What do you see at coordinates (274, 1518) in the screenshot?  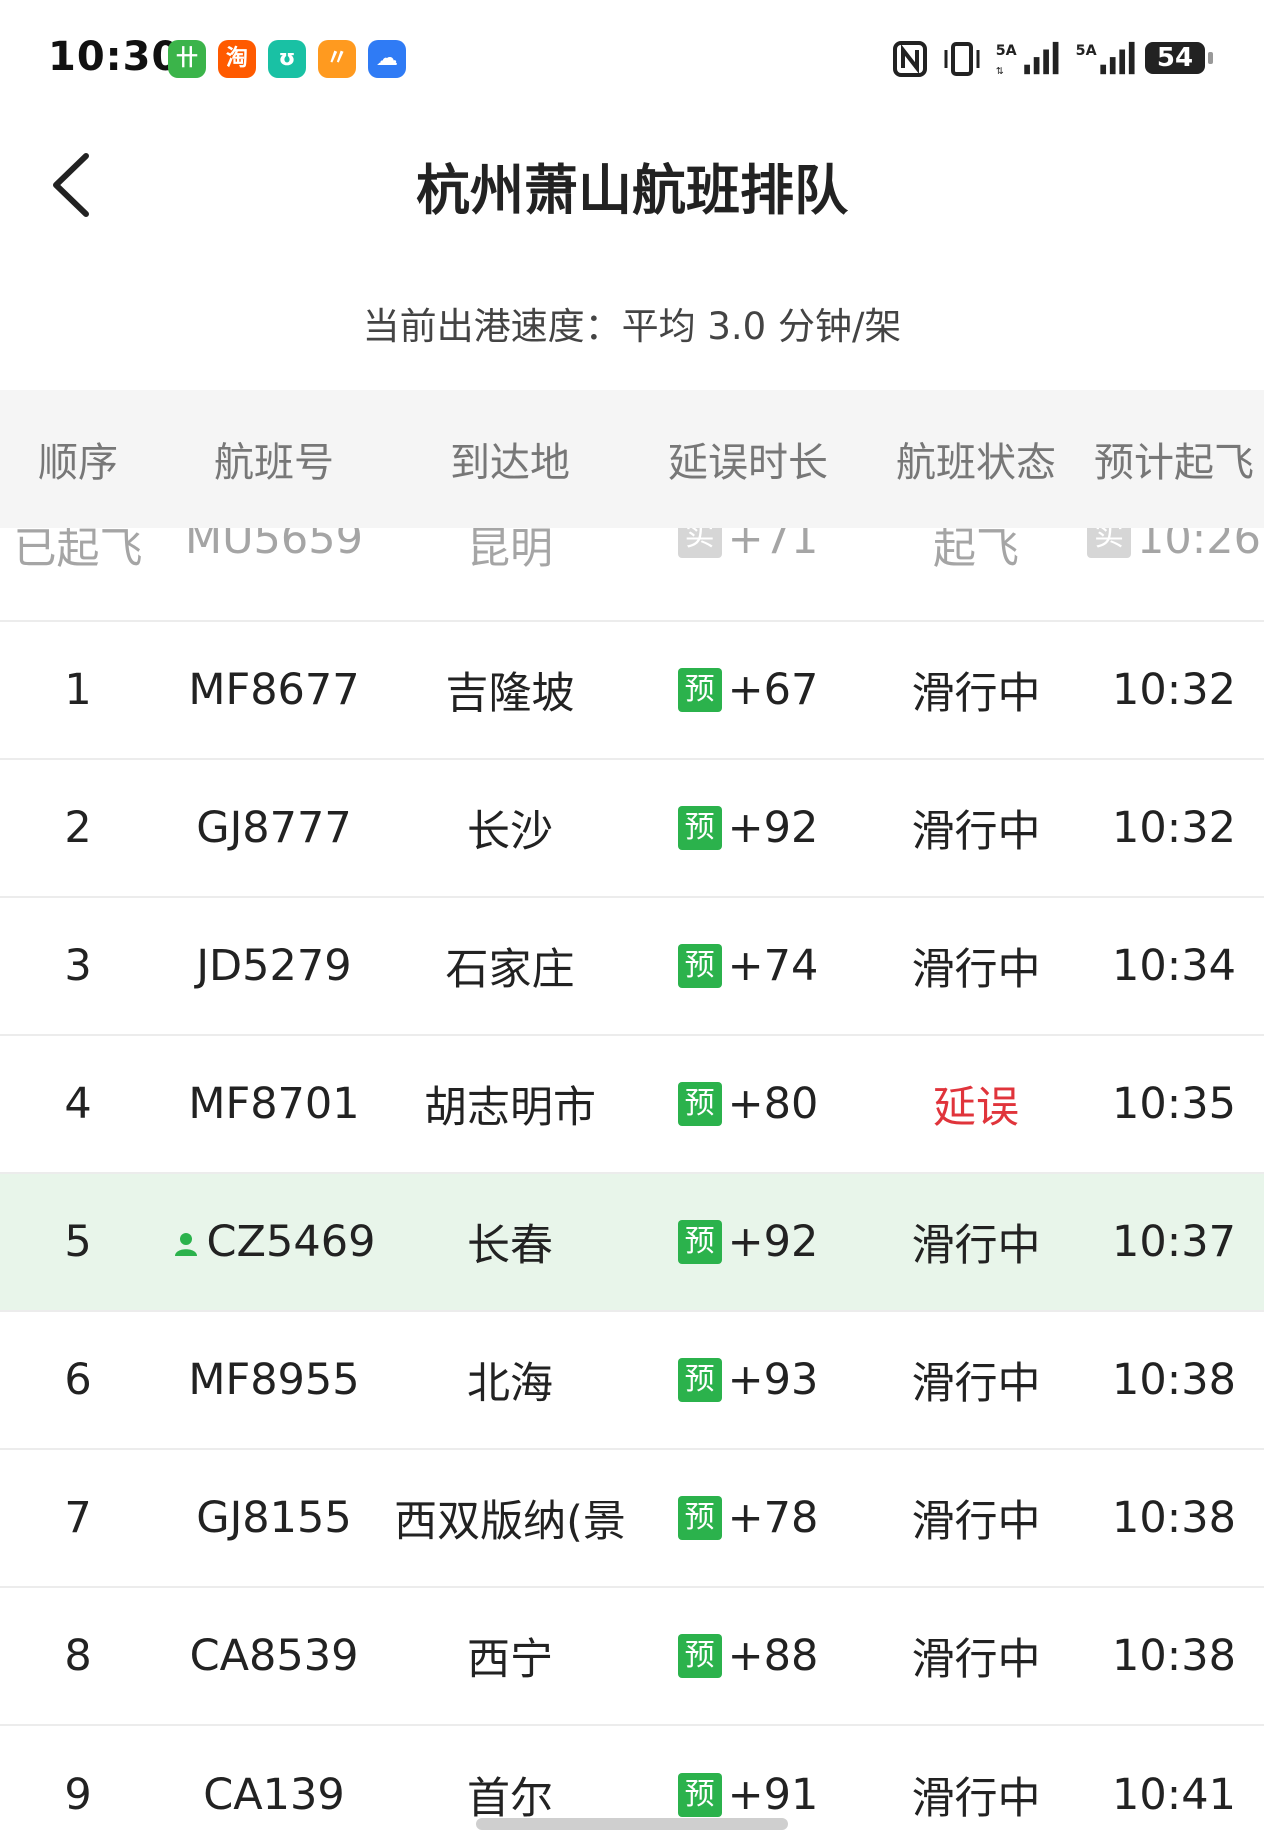 I see `row-flight-number: GJ8155` at bounding box center [274, 1518].